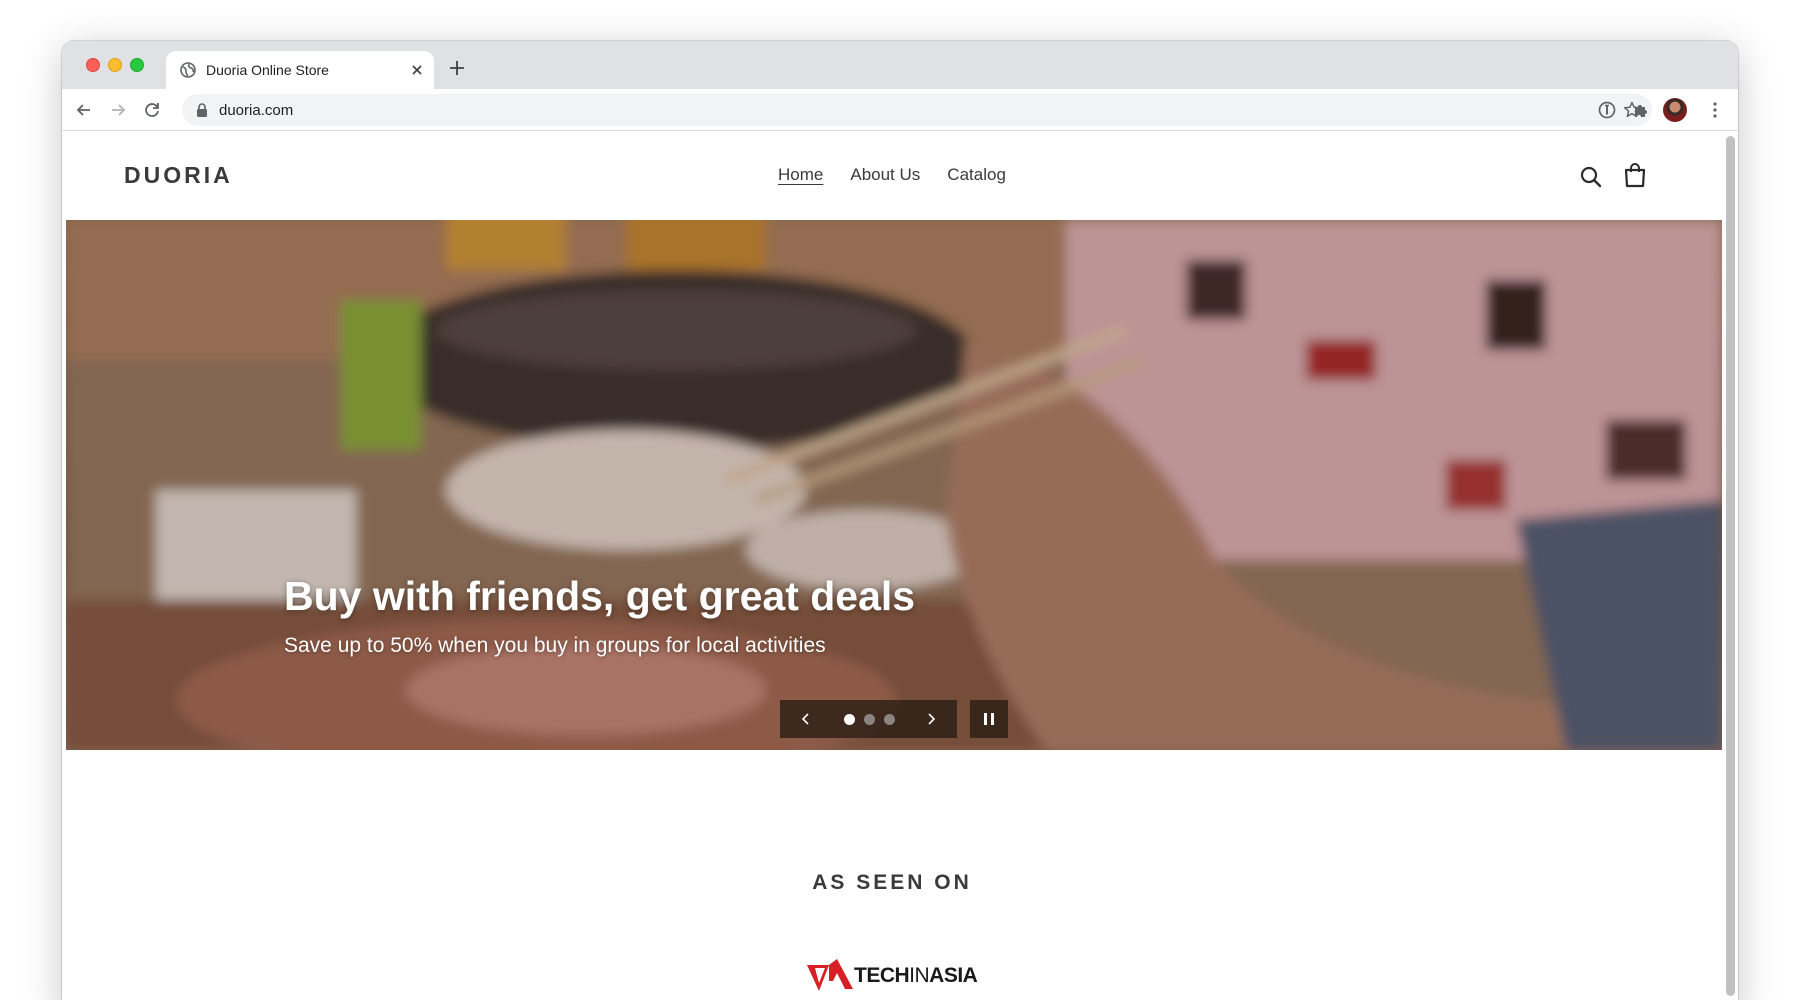  What do you see at coordinates (202, 110) in the screenshot?
I see `lock-icon` at bounding box center [202, 110].